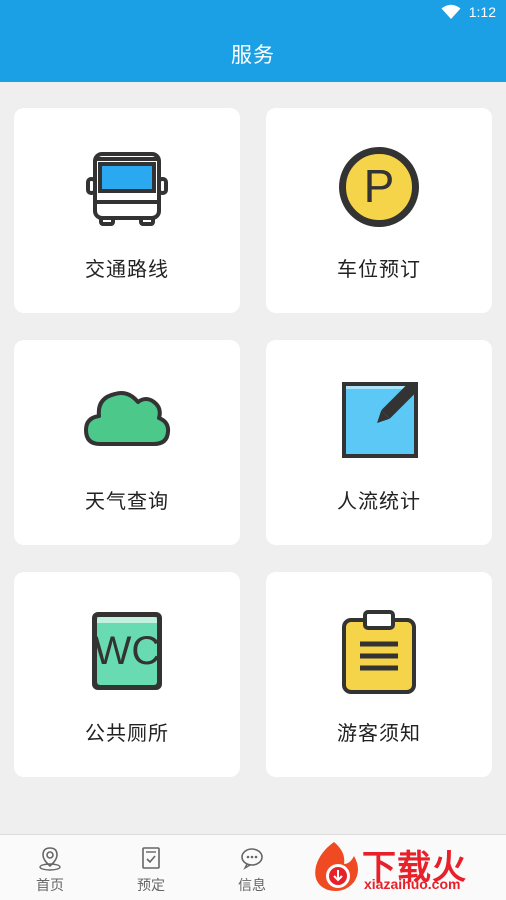  I want to click on location-icon, so click(50, 859).